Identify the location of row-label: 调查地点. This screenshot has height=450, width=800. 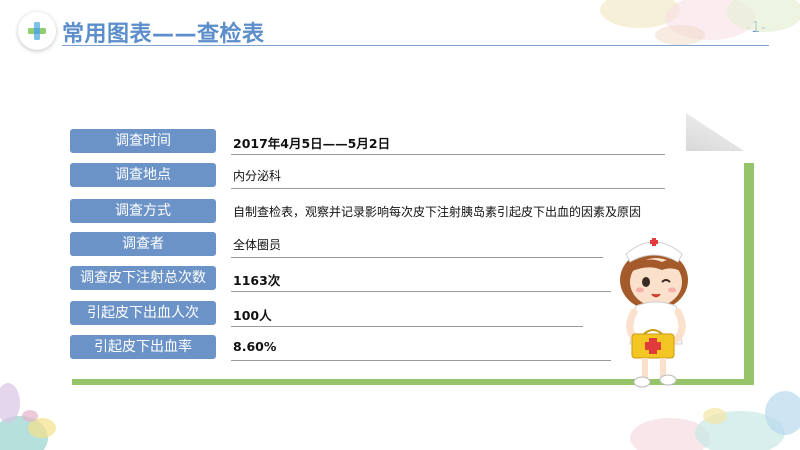
(143, 175).